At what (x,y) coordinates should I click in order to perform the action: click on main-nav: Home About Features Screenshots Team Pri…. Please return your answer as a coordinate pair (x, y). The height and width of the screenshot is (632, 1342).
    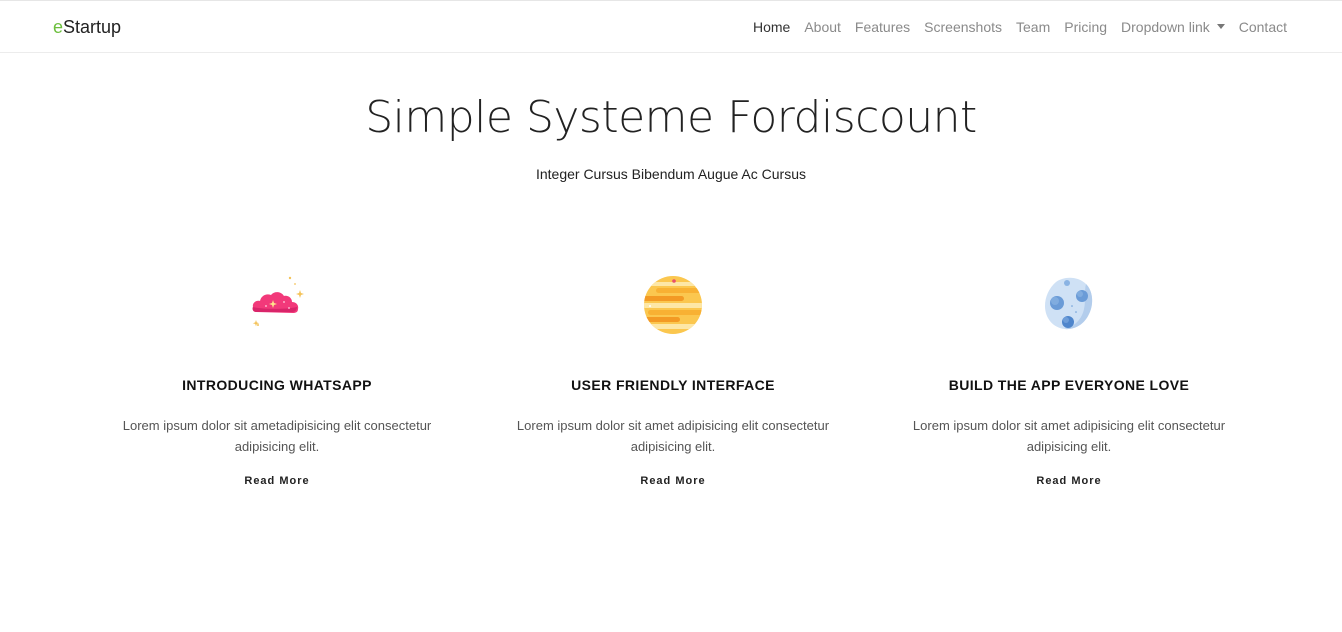
    Looking at the image, I should click on (1013, 27).